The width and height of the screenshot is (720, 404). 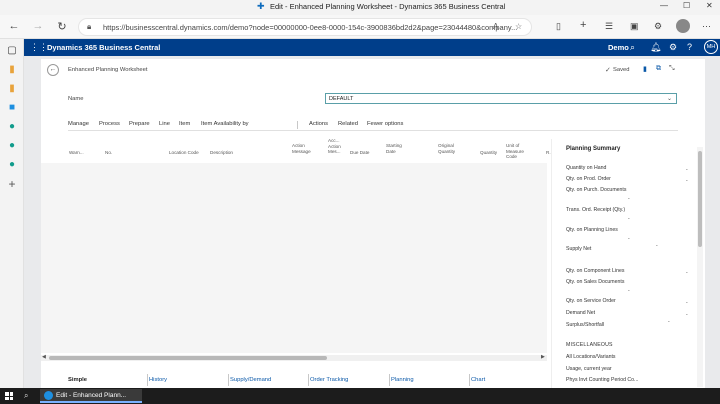 What do you see at coordinates (634, 26) in the screenshot?
I see `collections-icon: ▣` at bounding box center [634, 26].